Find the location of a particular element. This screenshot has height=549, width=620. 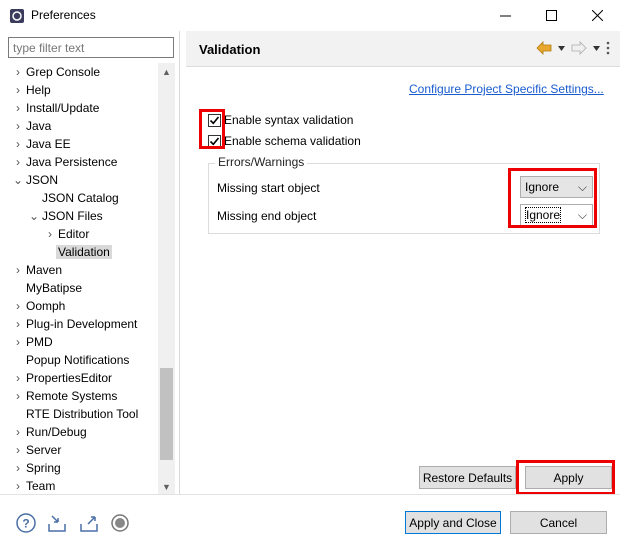

tree-item: ⌄ JSON Files is located at coordinates (79, 216).